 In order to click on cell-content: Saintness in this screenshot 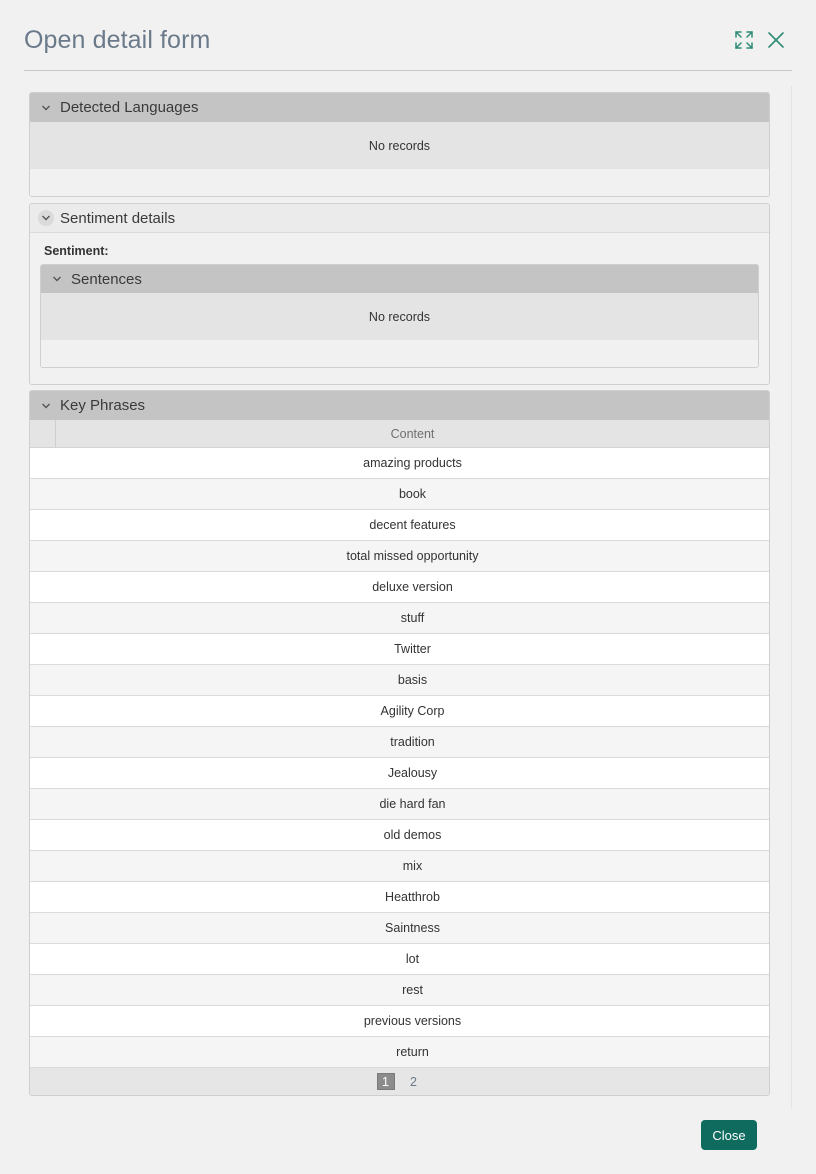, I will do `click(412, 928)`.